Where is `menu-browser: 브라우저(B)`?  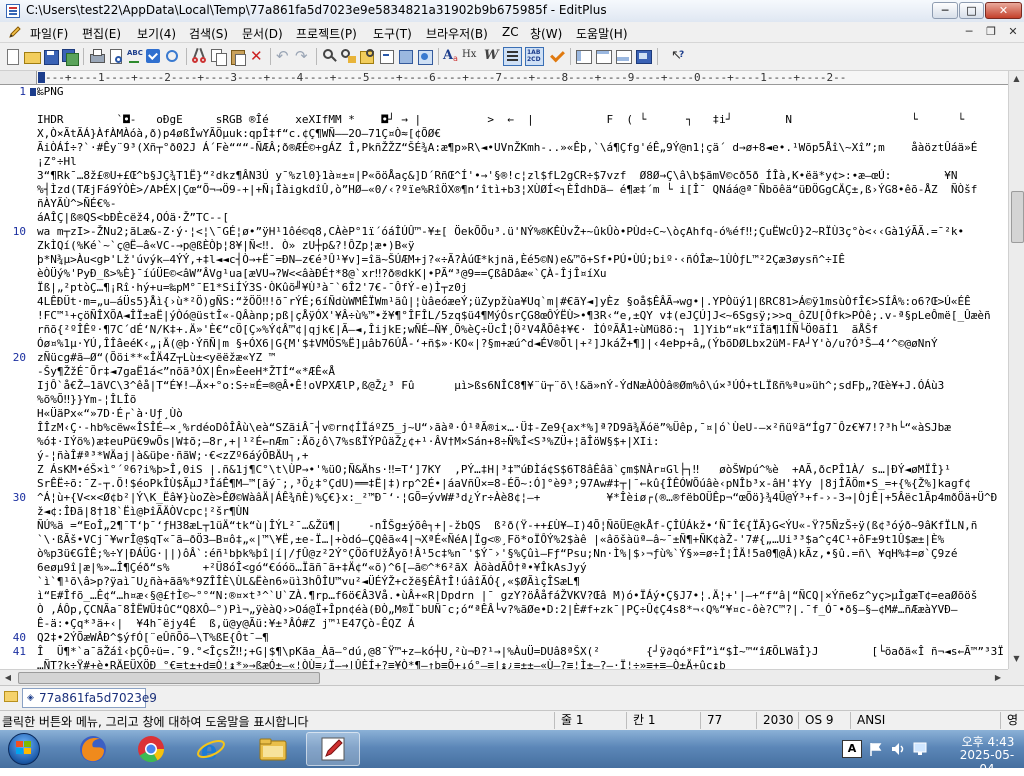 menu-browser: 브라우저(B) is located at coordinates (457, 33).